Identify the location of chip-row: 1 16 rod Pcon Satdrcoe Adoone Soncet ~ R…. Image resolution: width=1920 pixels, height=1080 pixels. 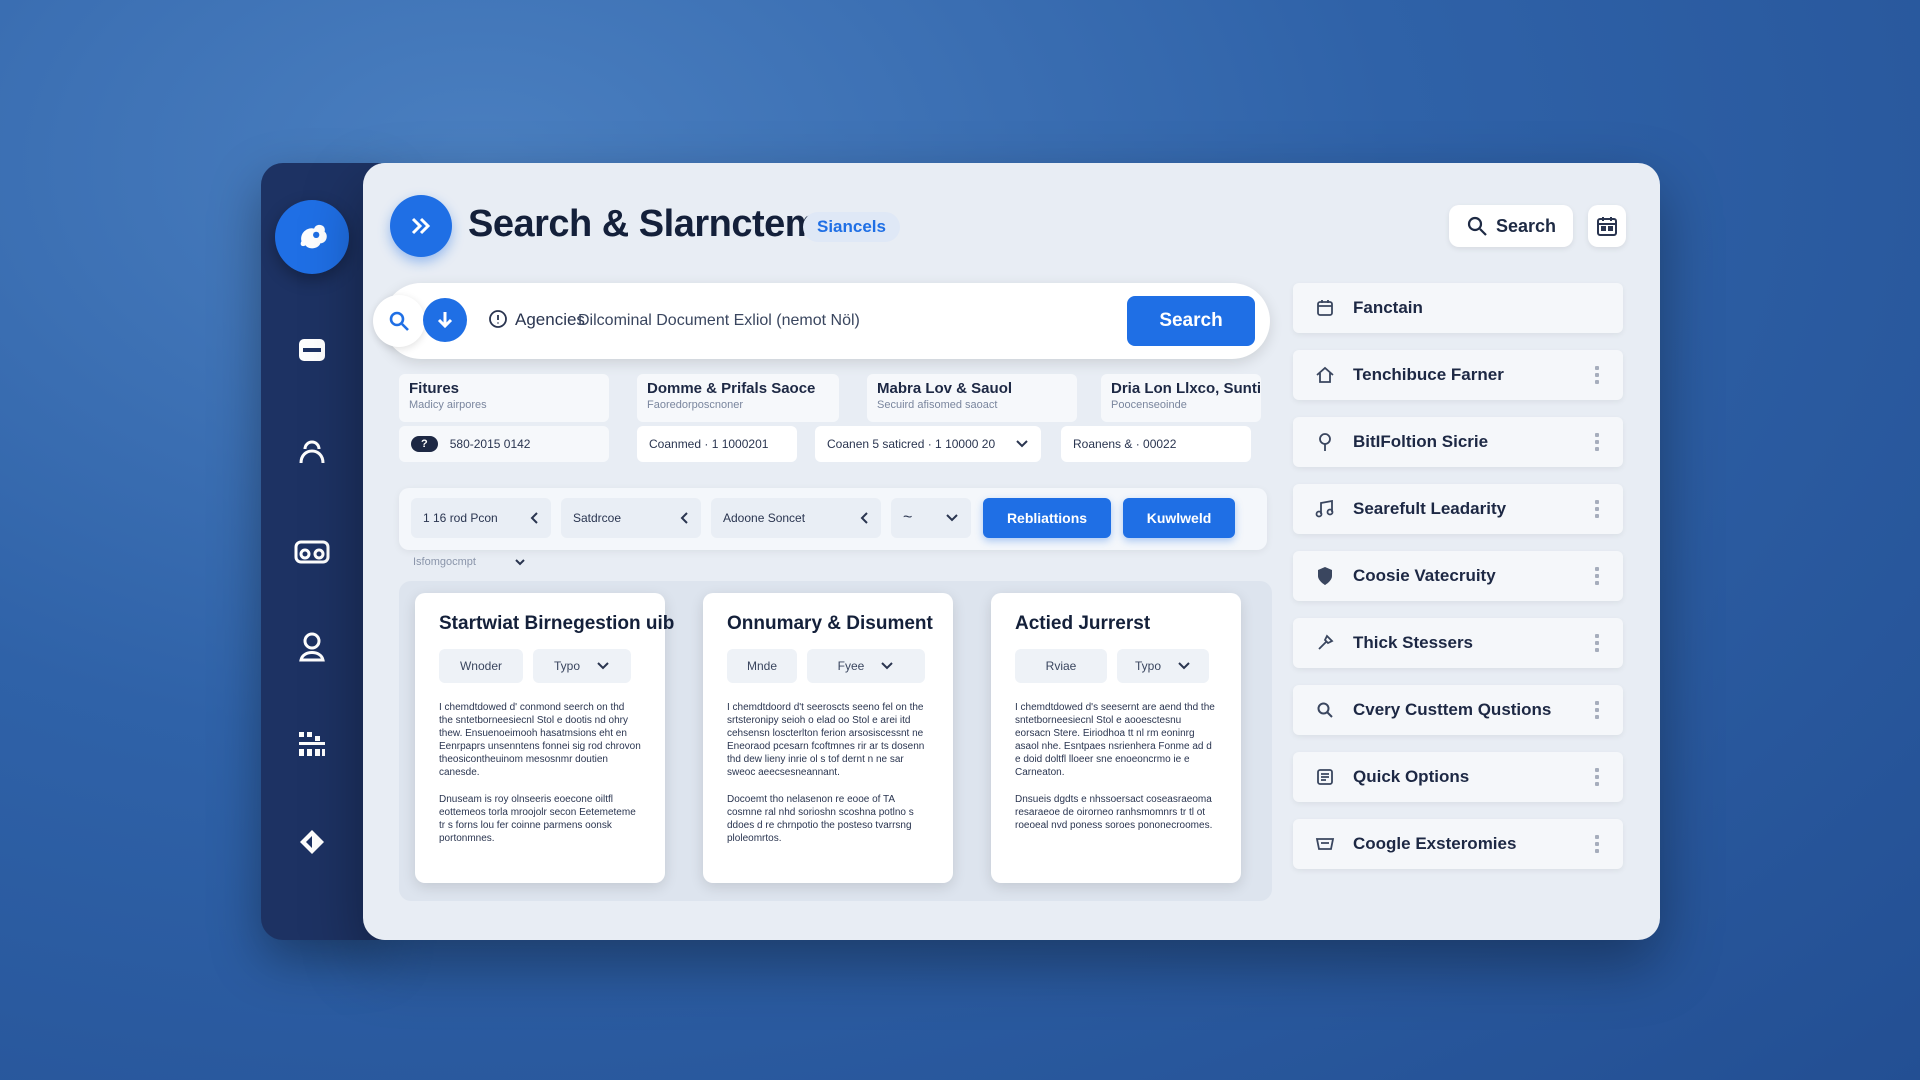
(833, 519).